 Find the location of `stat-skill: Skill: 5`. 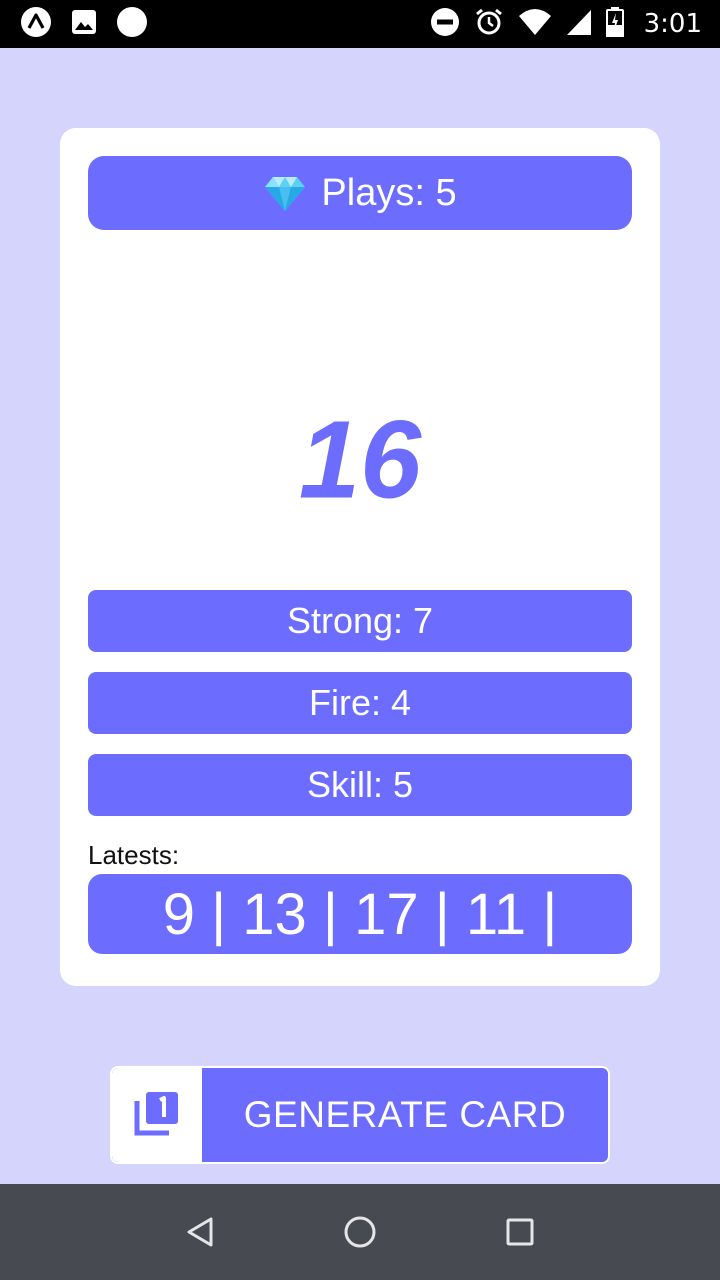

stat-skill: Skill: 5 is located at coordinates (360, 785).